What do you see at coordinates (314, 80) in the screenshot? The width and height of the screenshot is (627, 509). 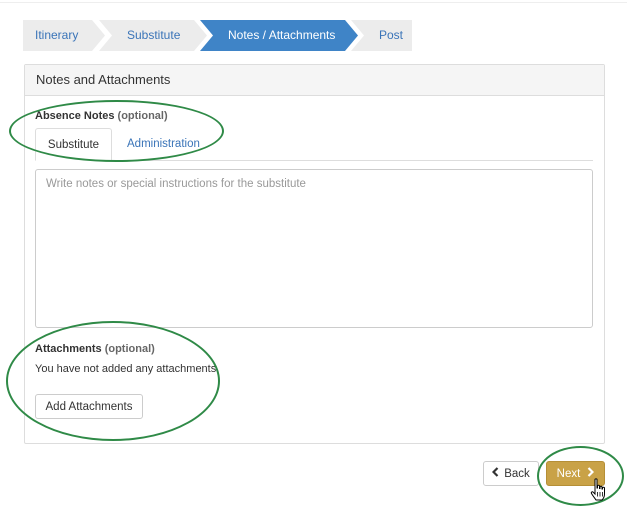 I see `panel-title: Notes and Attachments` at bounding box center [314, 80].